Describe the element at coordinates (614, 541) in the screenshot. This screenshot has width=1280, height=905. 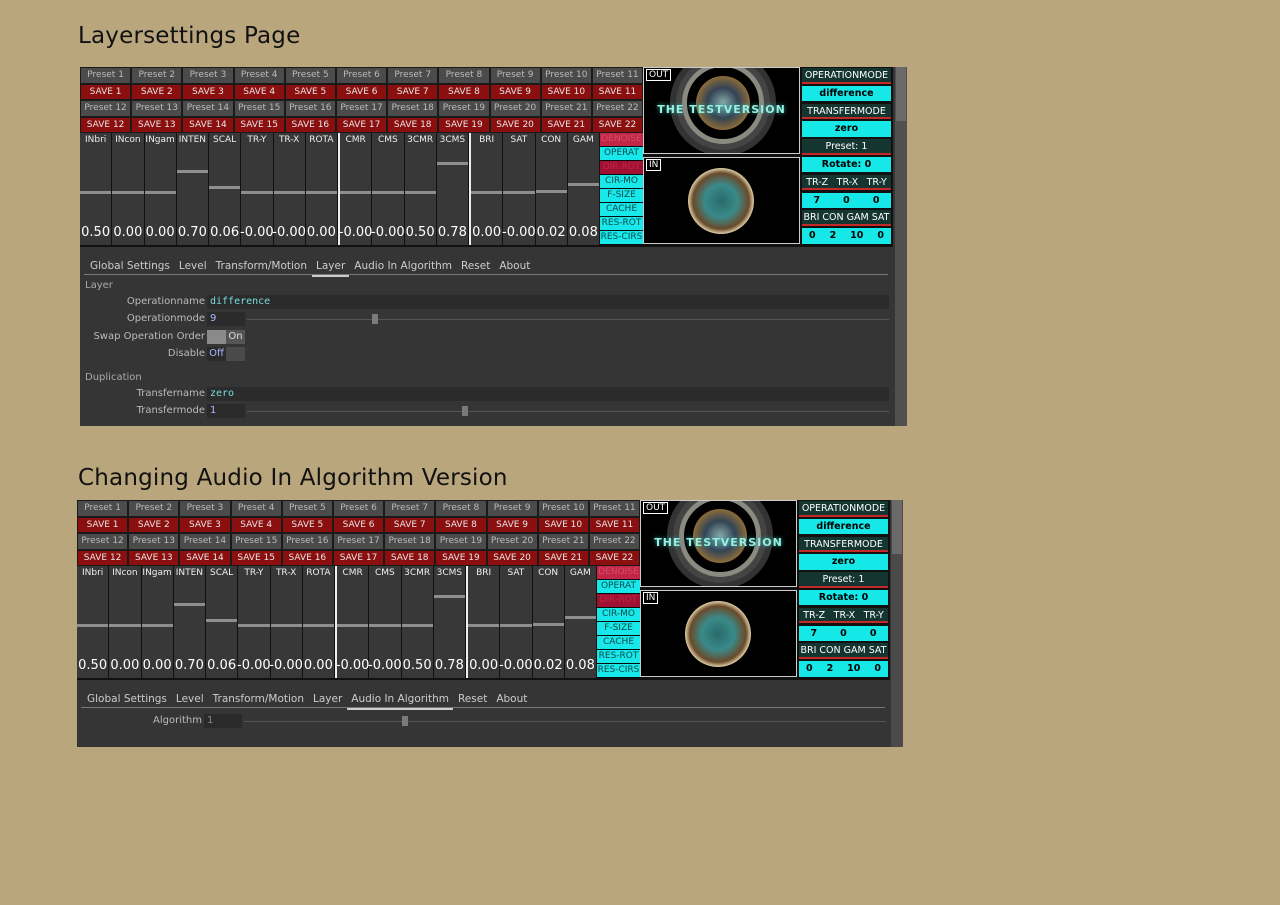
I see `preset-button: Preset 22` at that location.